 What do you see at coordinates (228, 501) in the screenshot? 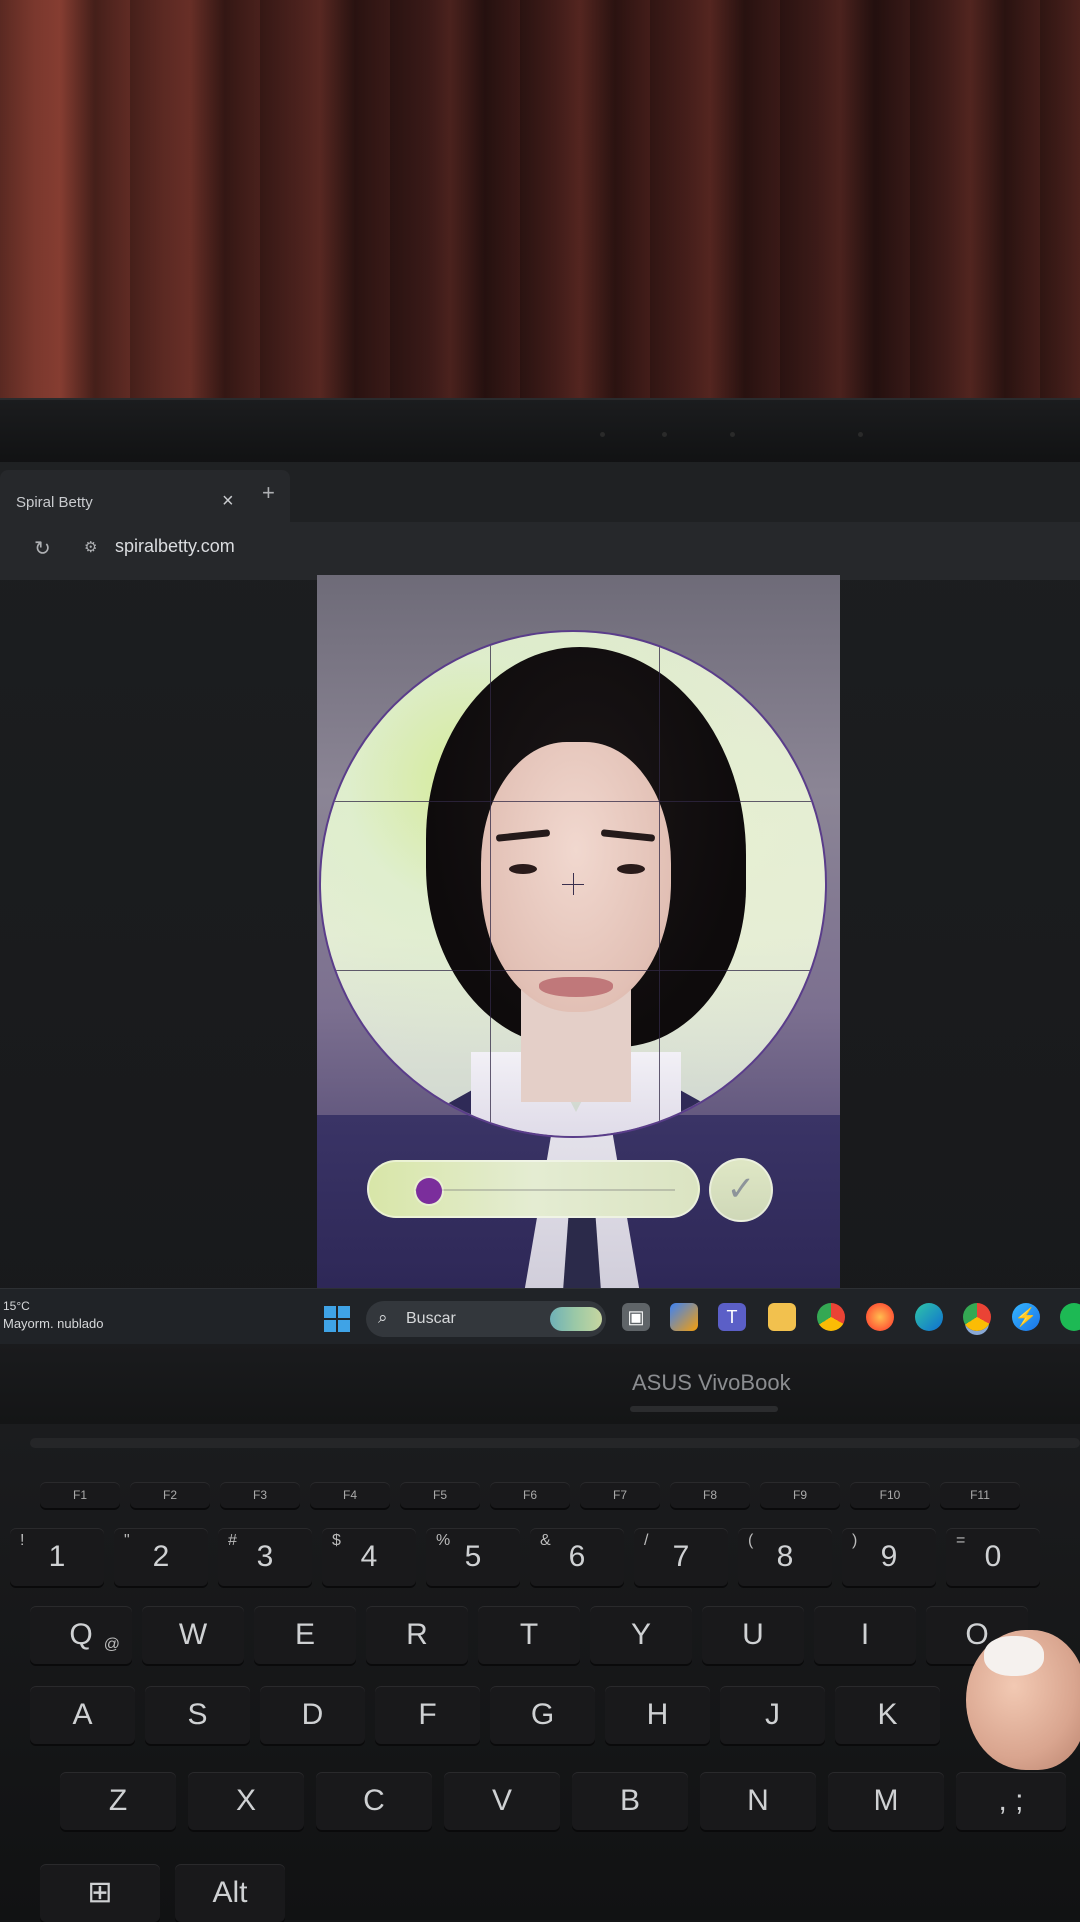
I see `tab-close-icon: ×` at bounding box center [228, 501].